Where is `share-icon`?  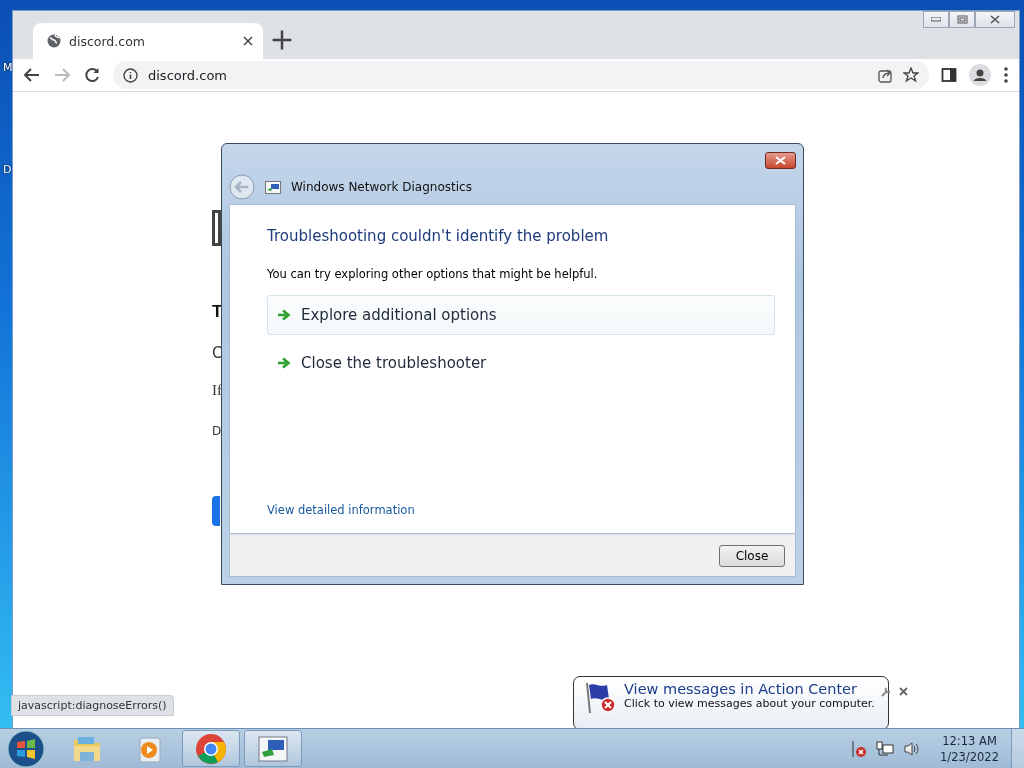 share-icon is located at coordinates (885, 75).